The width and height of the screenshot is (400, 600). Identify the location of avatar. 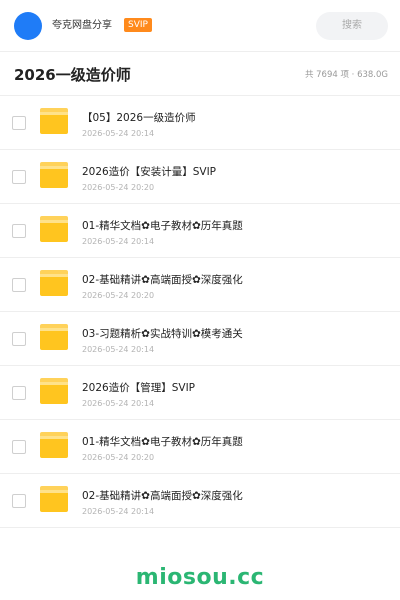
(28, 26).